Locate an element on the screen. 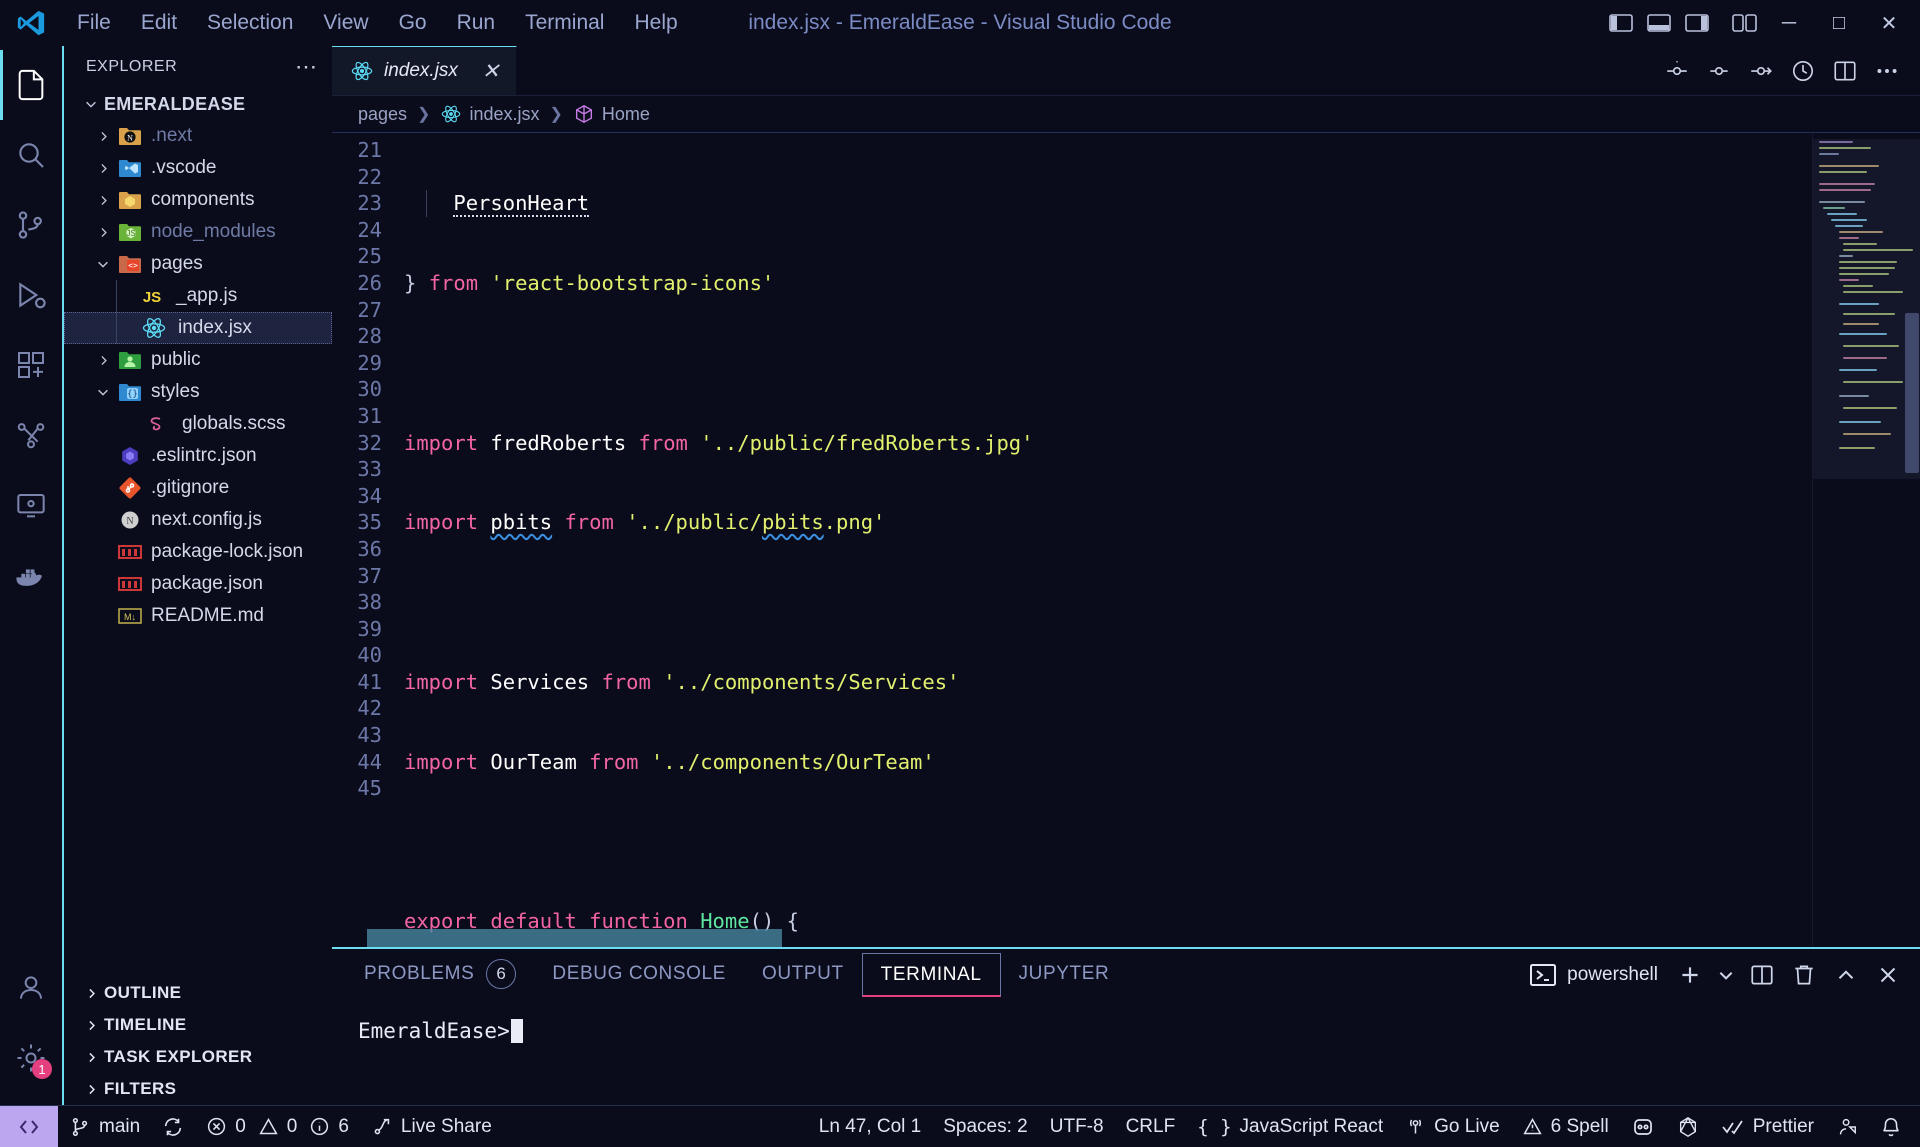 The height and width of the screenshot is (1147, 1920). status-language-mode: { } JavaScript React is located at coordinates (1290, 1126).